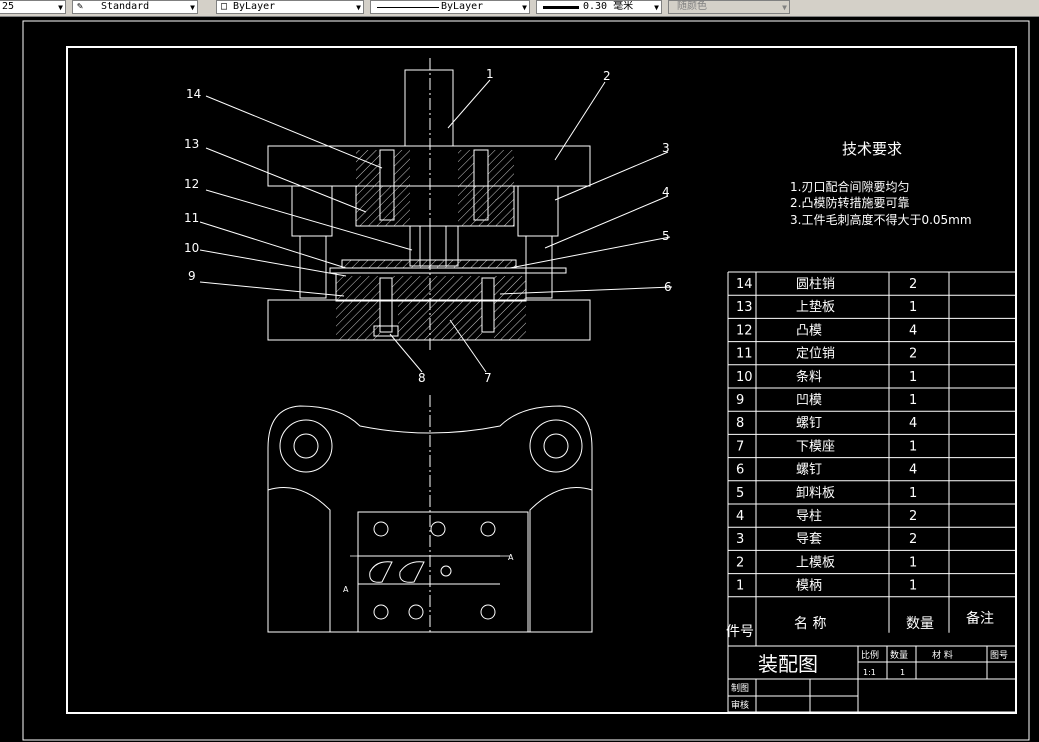 Image resolution: width=1039 pixels, height=742 pixels. I want to click on drawing-title: 装配图, so click(788, 664).